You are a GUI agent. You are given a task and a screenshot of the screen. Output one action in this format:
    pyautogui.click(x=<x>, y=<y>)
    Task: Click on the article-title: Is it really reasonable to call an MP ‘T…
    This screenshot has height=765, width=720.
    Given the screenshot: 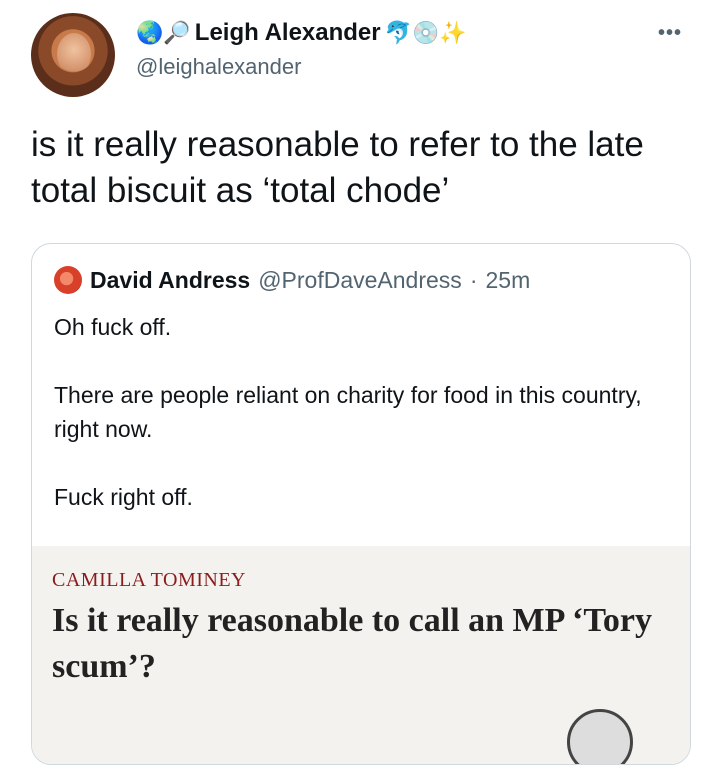 What is the action you would take?
    pyautogui.click(x=352, y=643)
    